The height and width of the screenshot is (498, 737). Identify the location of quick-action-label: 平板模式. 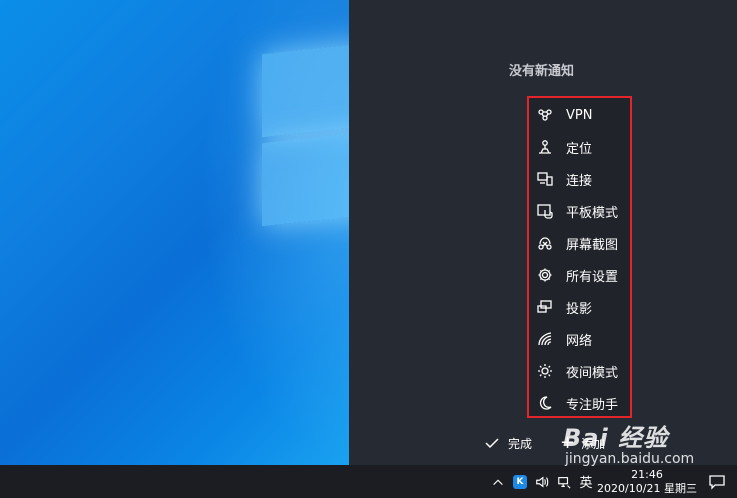
(592, 213).